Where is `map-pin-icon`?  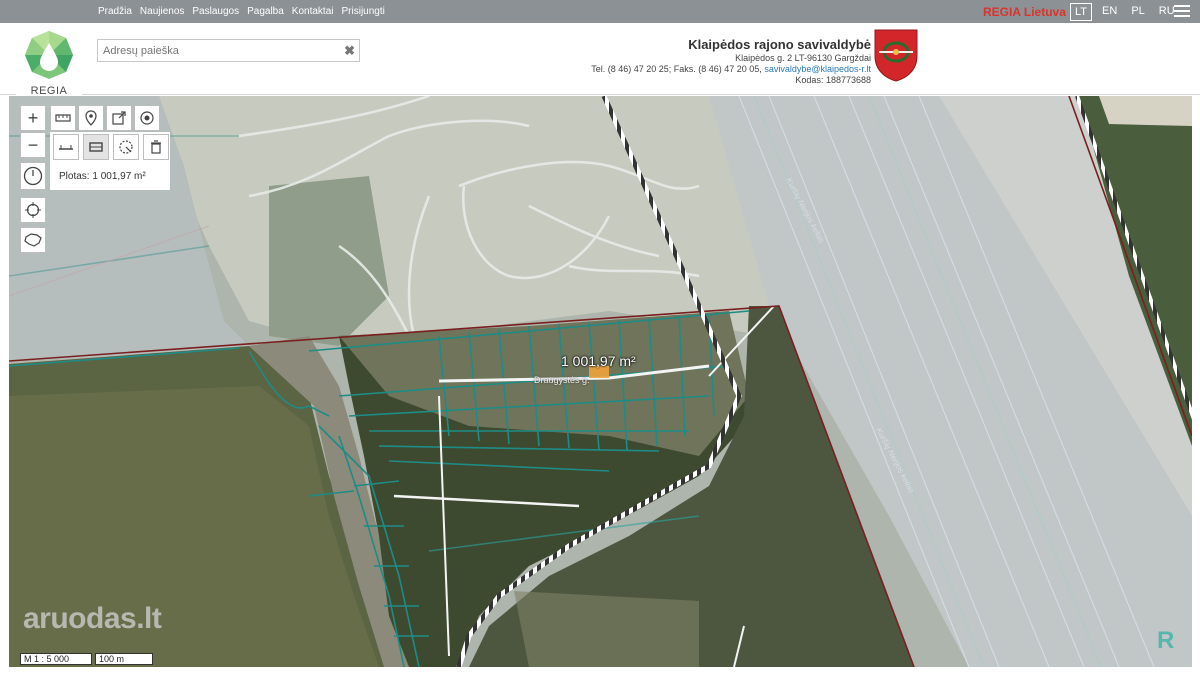
map-pin-icon is located at coordinates (91, 118).